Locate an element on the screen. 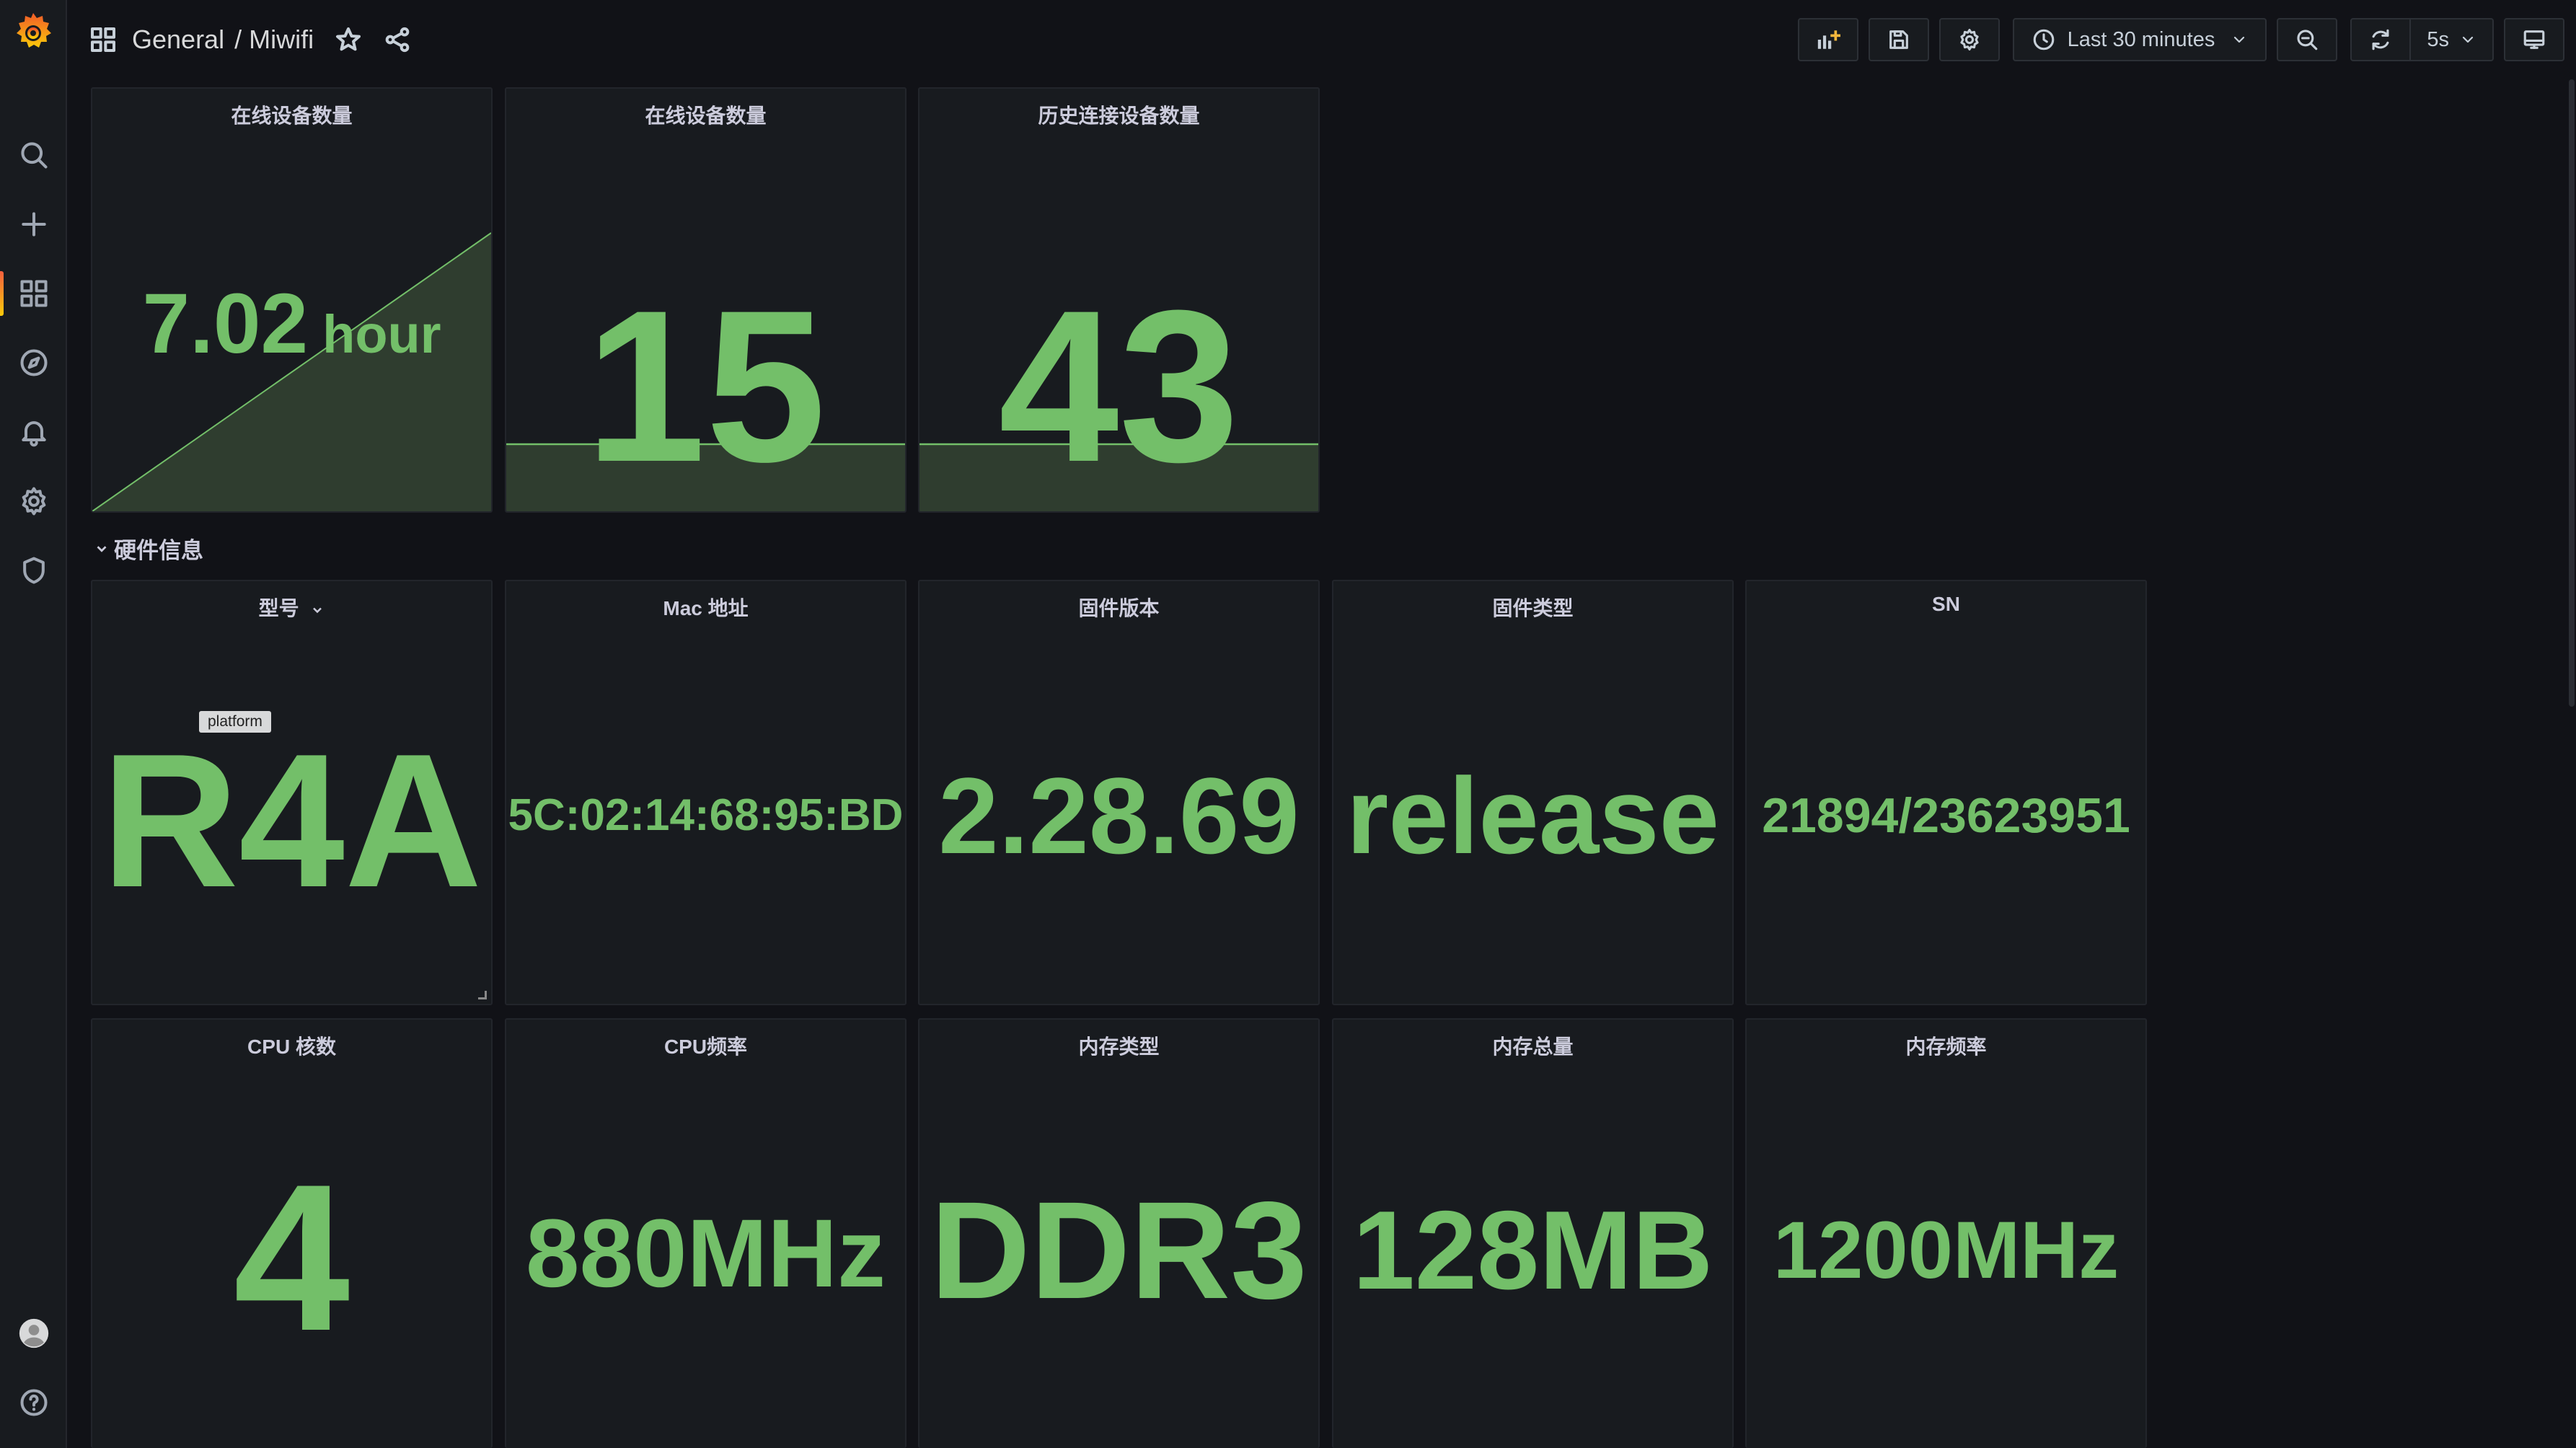 The image size is (2576, 1448). resize-handle is located at coordinates (482, 995).